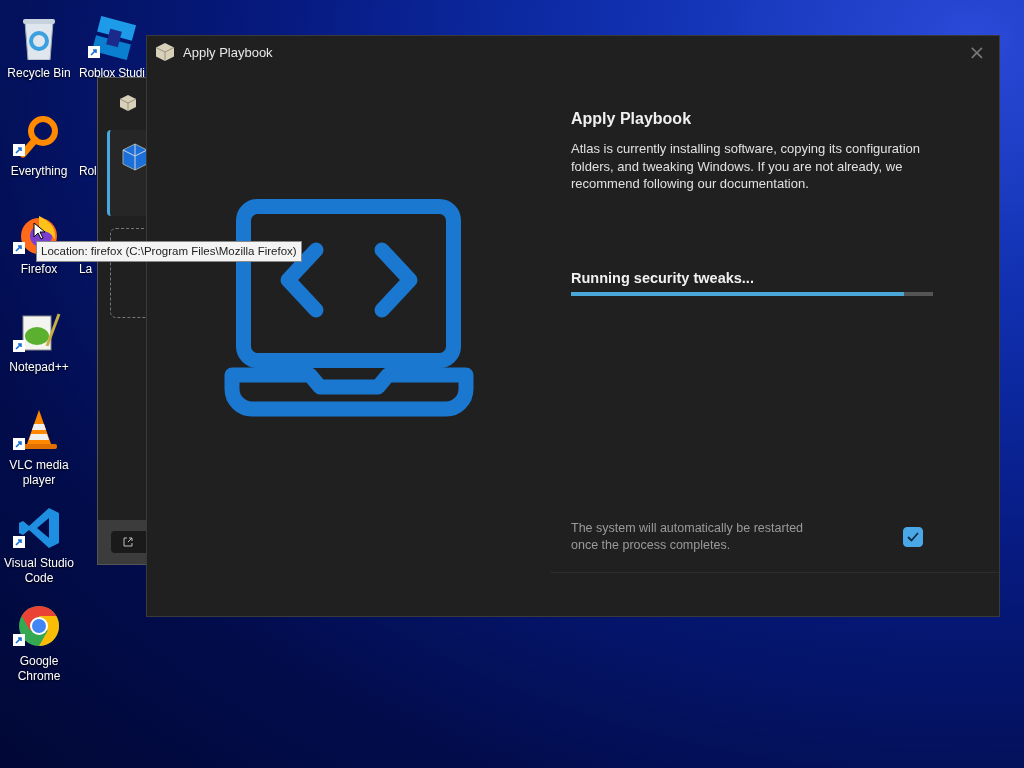 The width and height of the screenshot is (1024, 768). I want to click on check-icon, so click(913, 537).